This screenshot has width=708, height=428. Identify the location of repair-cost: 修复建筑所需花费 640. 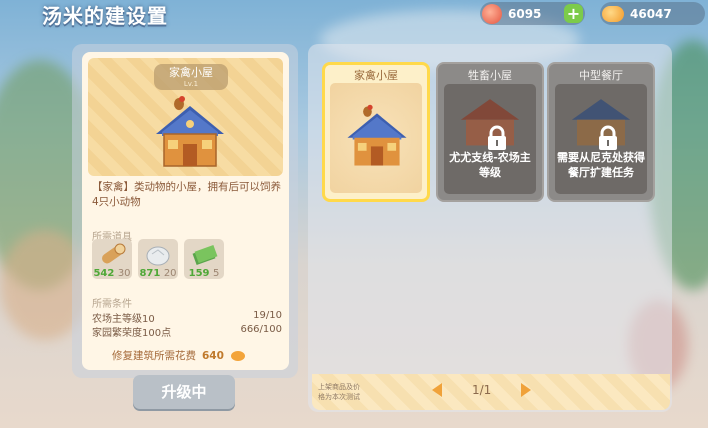
(179, 355).